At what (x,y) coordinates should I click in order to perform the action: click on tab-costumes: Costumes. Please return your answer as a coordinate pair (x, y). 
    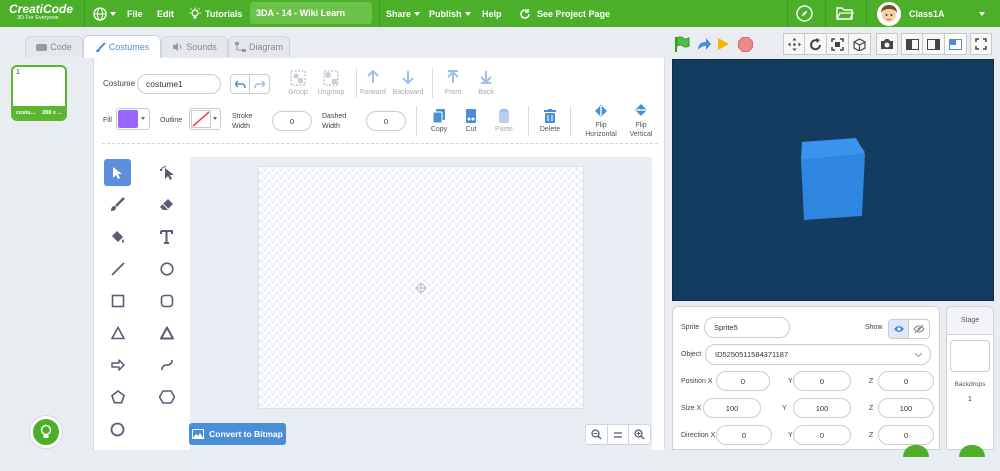
    Looking at the image, I should click on (122, 46).